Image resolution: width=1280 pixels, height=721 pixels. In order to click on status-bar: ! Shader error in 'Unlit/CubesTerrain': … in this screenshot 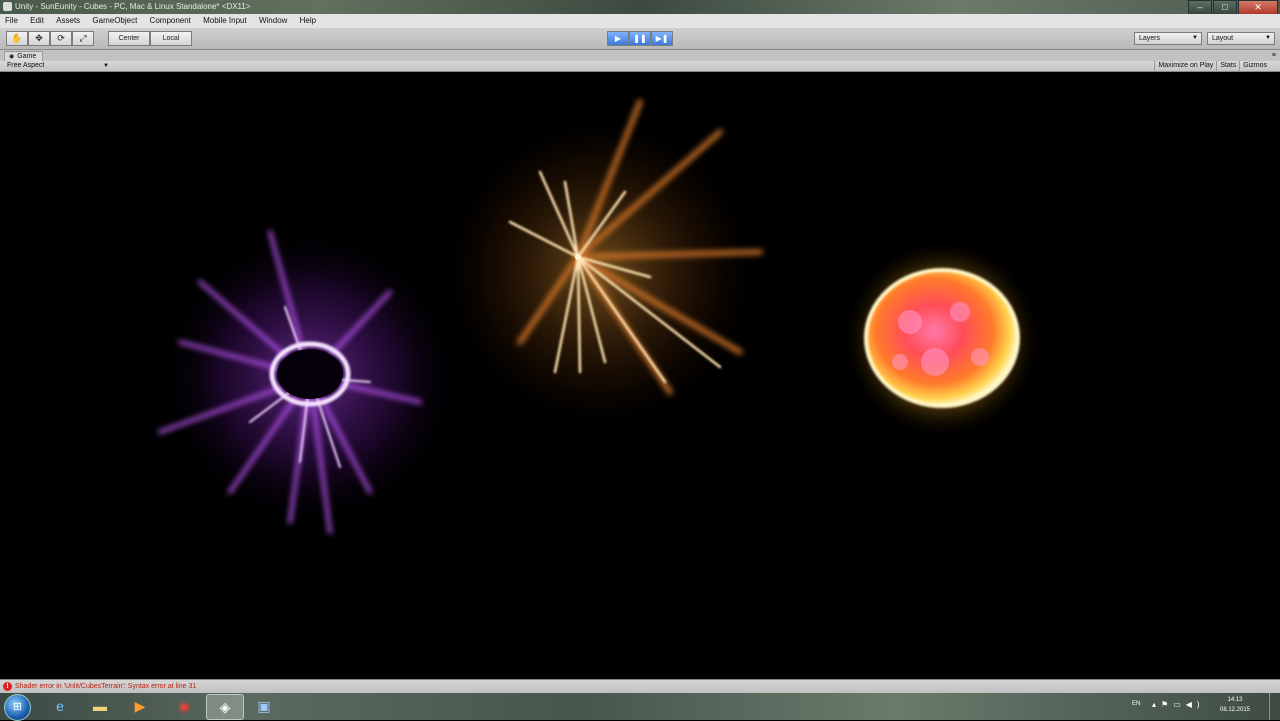, I will do `click(640, 686)`.